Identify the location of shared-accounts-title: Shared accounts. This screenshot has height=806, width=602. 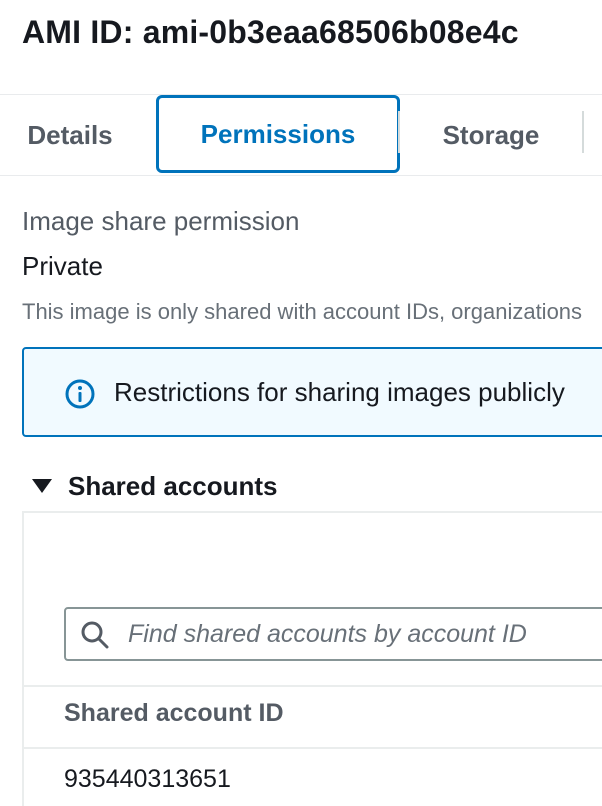
(173, 485).